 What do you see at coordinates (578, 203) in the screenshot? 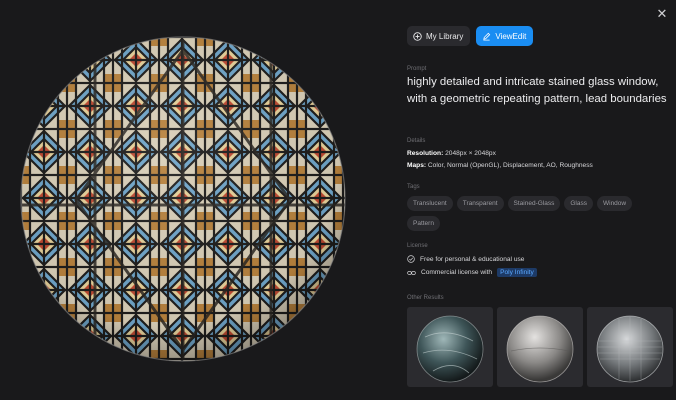
I see `tag-glass: Glass` at bounding box center [578, 203].